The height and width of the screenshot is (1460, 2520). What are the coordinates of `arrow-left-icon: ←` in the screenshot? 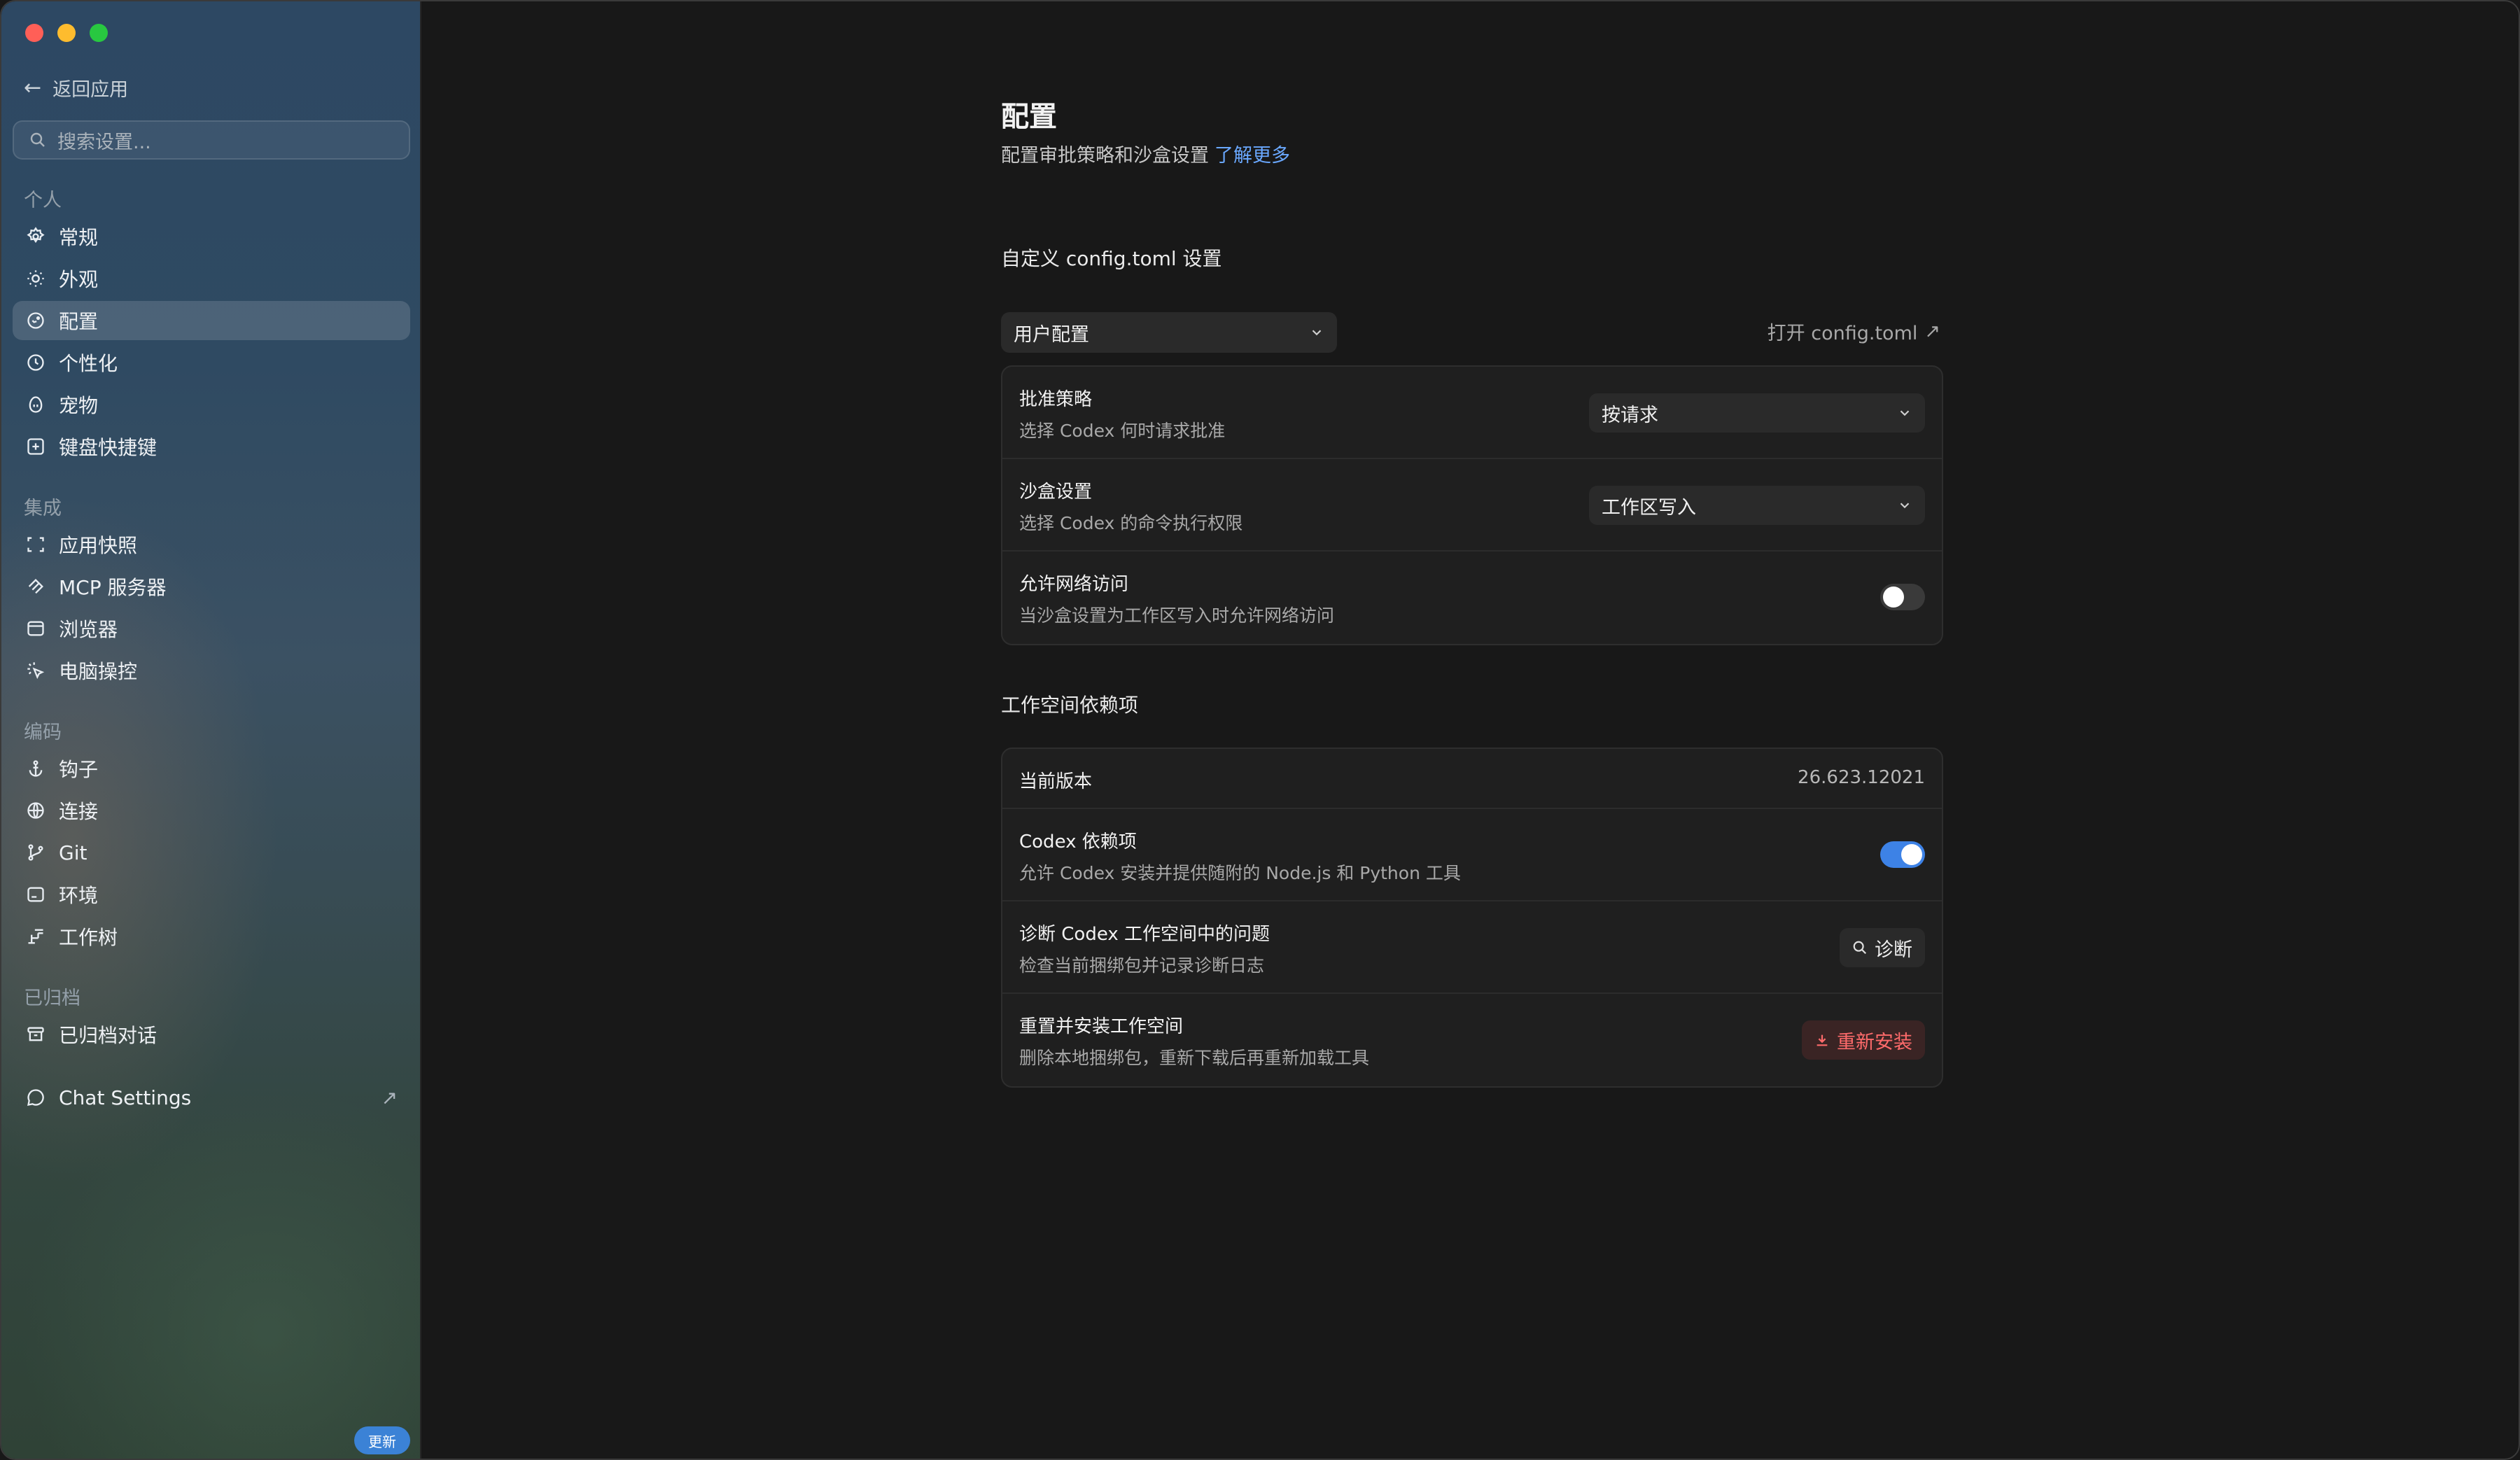 It's located at (33, 88).